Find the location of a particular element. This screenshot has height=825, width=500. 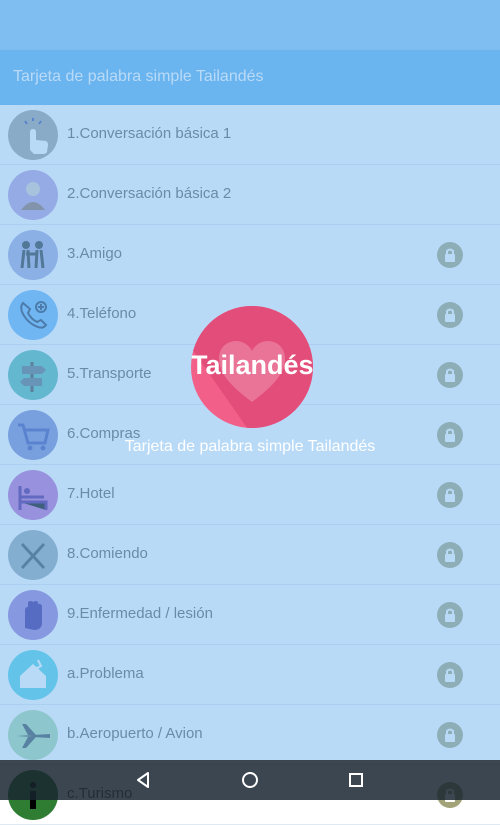

category-label: 8.Comiendo is located at coordinates (107, 553).